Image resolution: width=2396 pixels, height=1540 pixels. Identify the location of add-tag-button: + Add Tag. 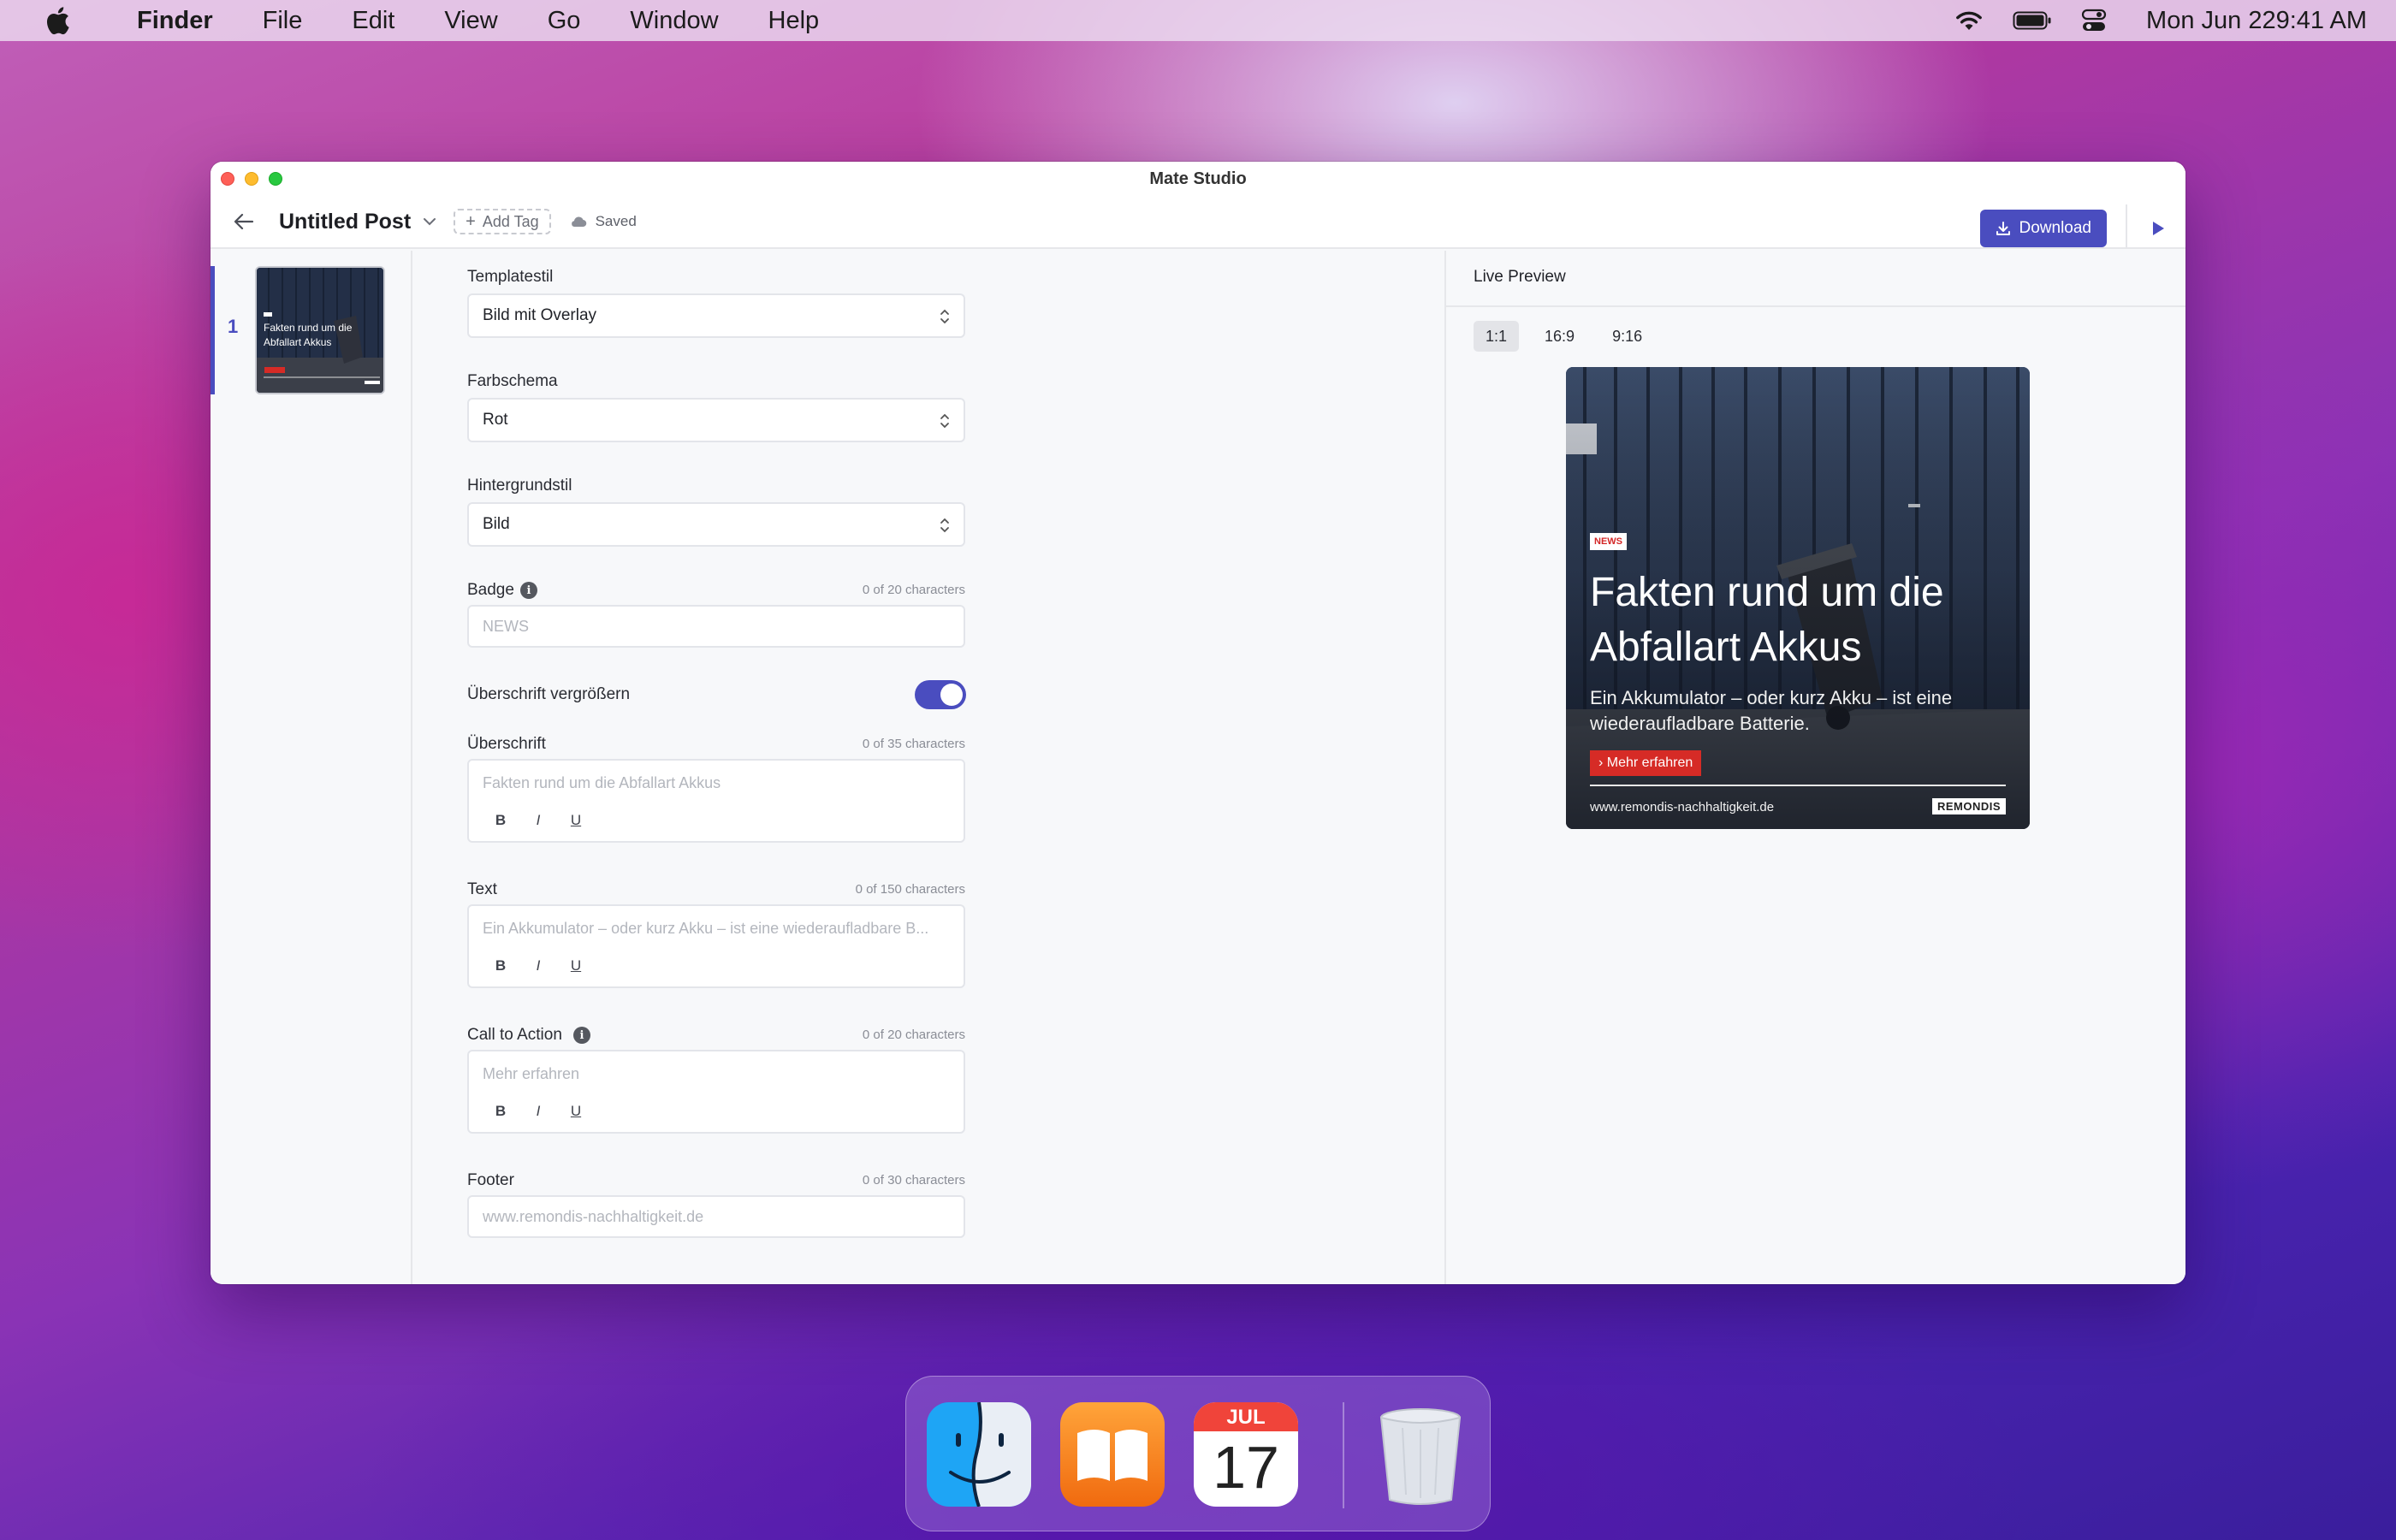
(503, 221).